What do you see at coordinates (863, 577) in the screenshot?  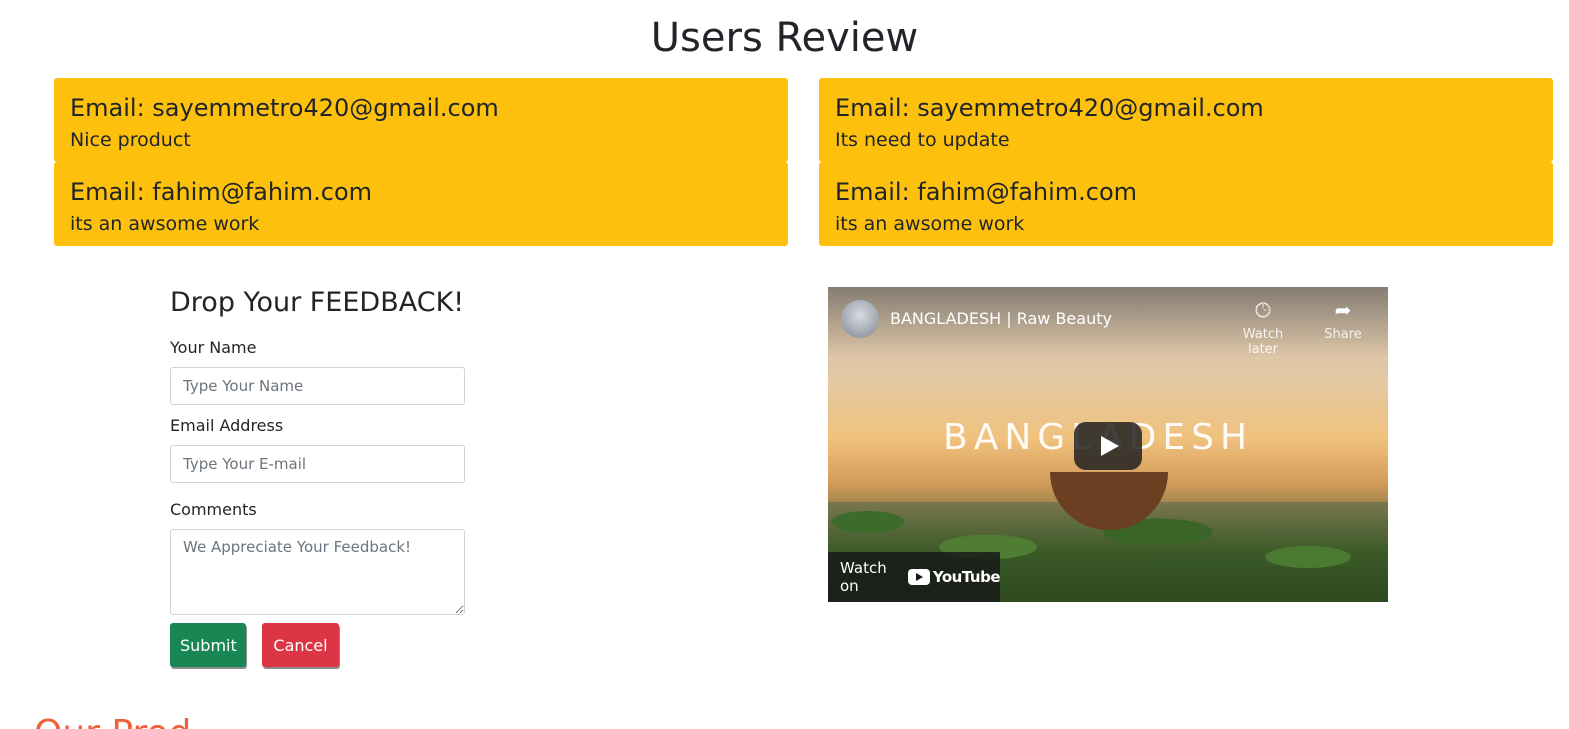 I see `watch-on-label: Watch on` at bounding box center [863, 577].